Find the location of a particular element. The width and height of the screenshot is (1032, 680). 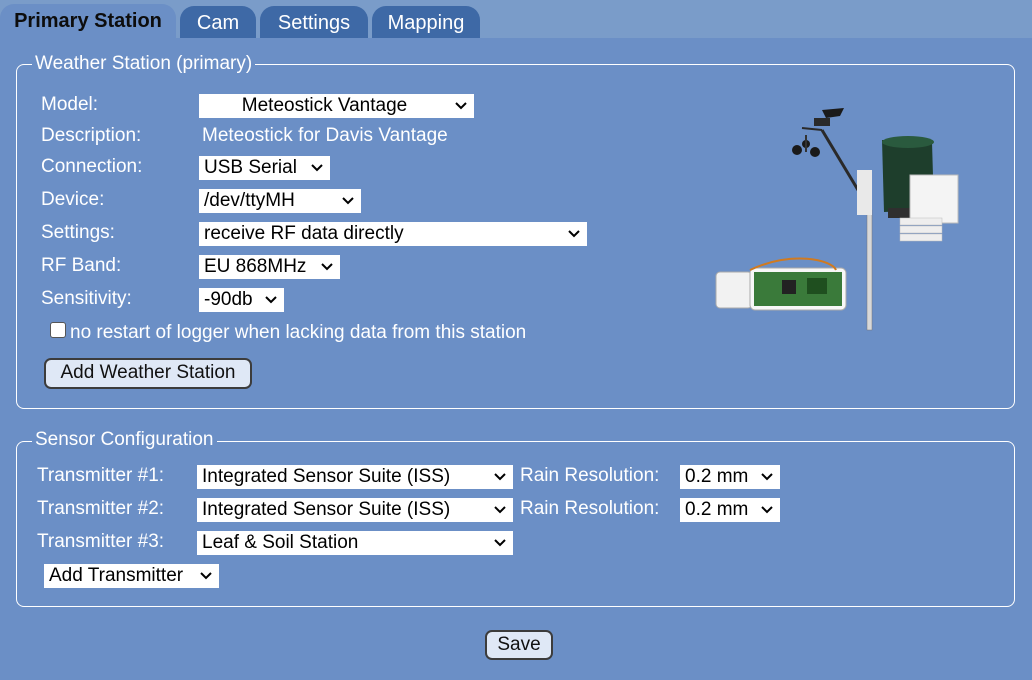

tab-settings: Settings is located at coordinates (314, 22).